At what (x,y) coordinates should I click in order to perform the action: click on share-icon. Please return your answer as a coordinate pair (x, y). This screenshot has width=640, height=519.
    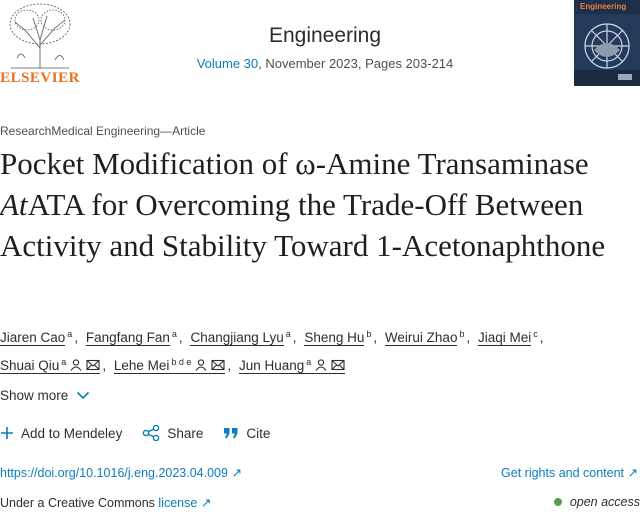
    Looking at the image, I should click on (151, 433).